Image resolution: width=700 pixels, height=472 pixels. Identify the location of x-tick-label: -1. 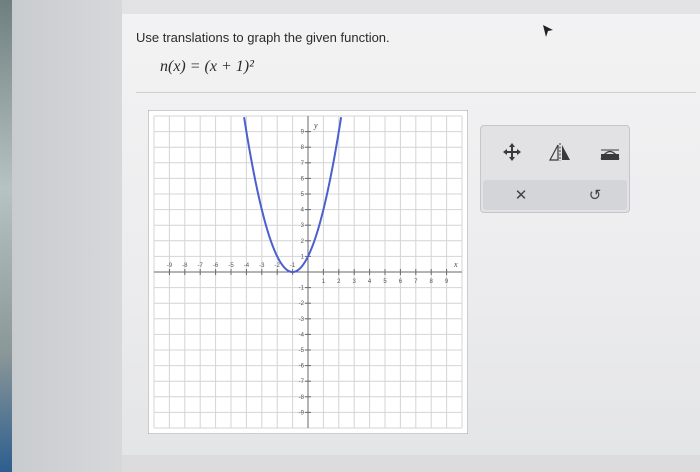
(293, 266).